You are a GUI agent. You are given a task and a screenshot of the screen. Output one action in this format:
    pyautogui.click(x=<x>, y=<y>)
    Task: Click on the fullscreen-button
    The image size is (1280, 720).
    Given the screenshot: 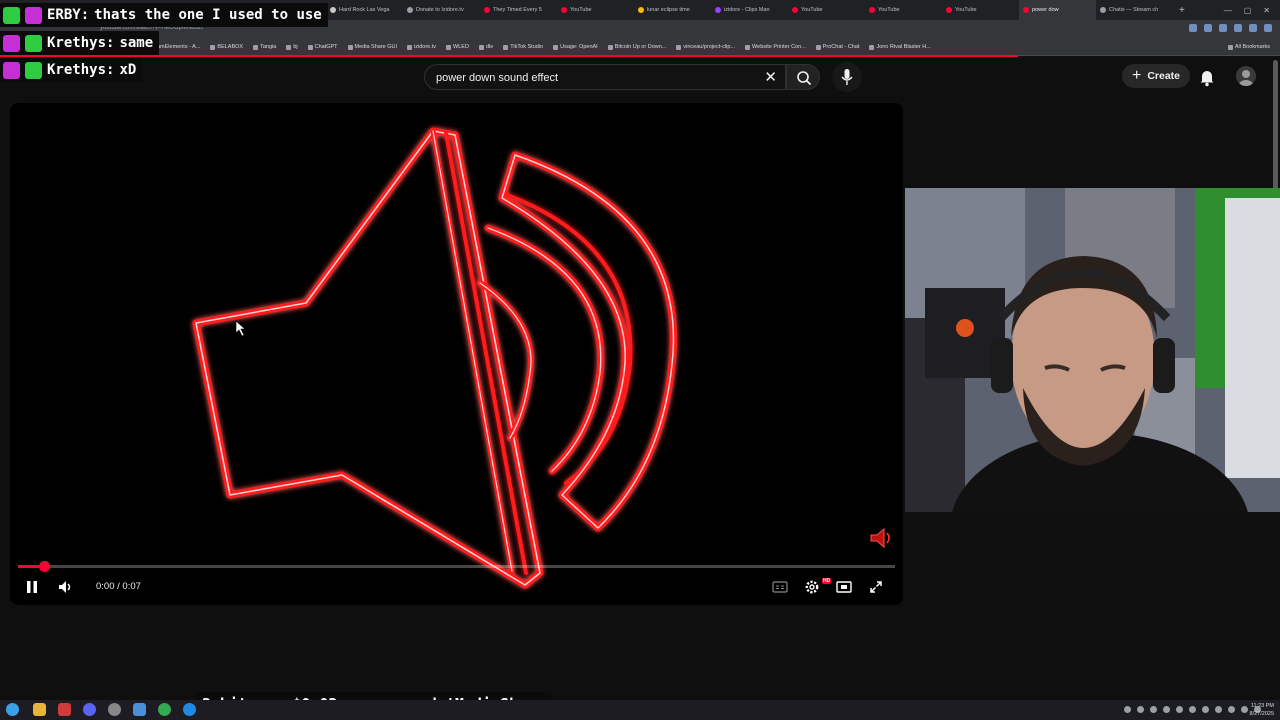 What is the action you would take?
    pyautogui.click(x=876, y=587)
    